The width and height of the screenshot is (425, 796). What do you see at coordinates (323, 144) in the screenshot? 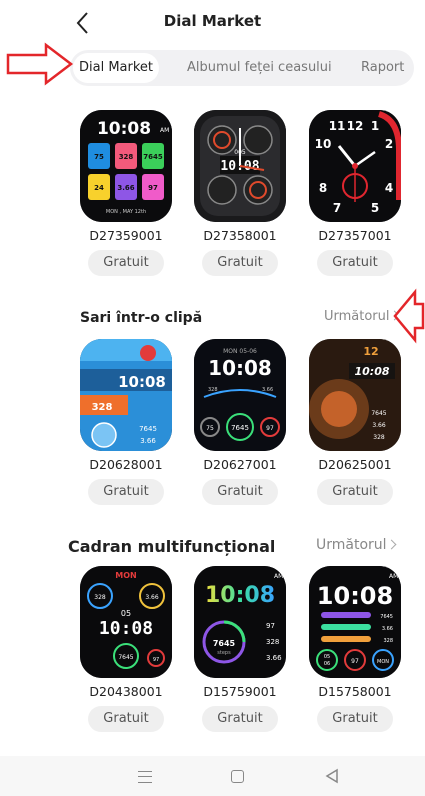
I see `svg-text: 10` at bounding box center [323, 144].